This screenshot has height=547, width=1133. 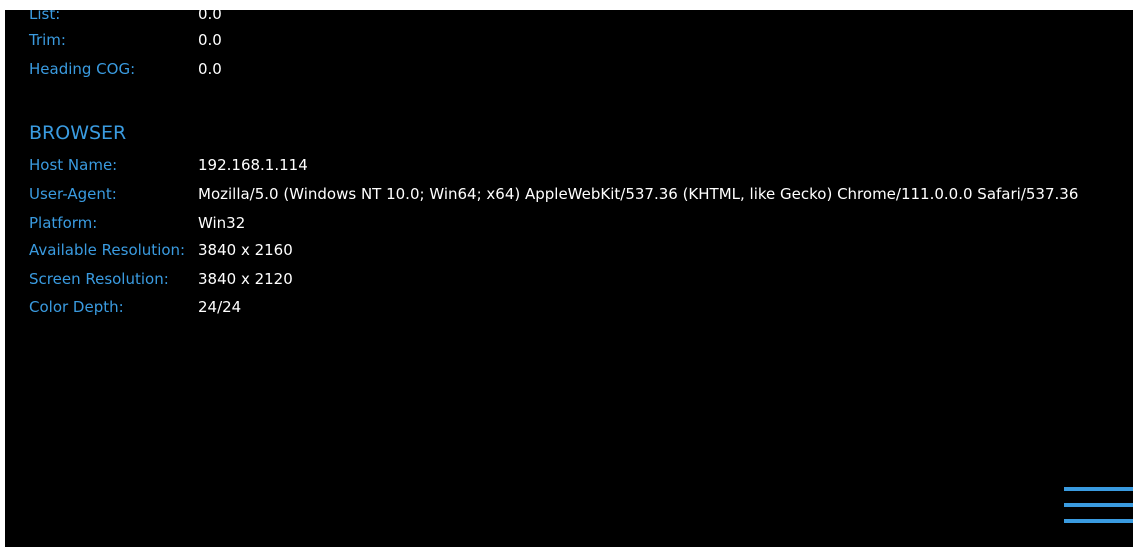 What do you see at coordinates (45, 16) in the screenshot?
I see `info-label: List:` at bounding box center [45, 16].